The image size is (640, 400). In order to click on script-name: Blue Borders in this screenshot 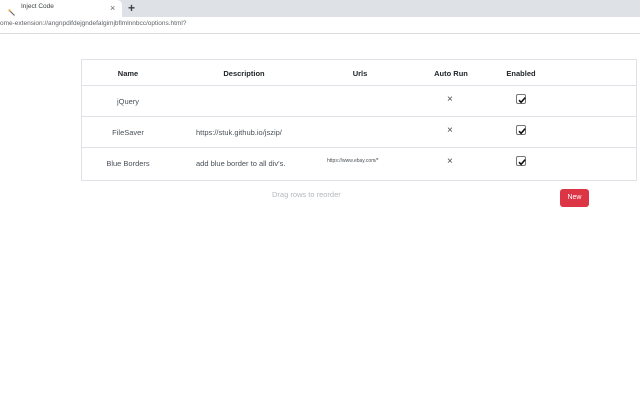, I will do `click(128, 163)`.